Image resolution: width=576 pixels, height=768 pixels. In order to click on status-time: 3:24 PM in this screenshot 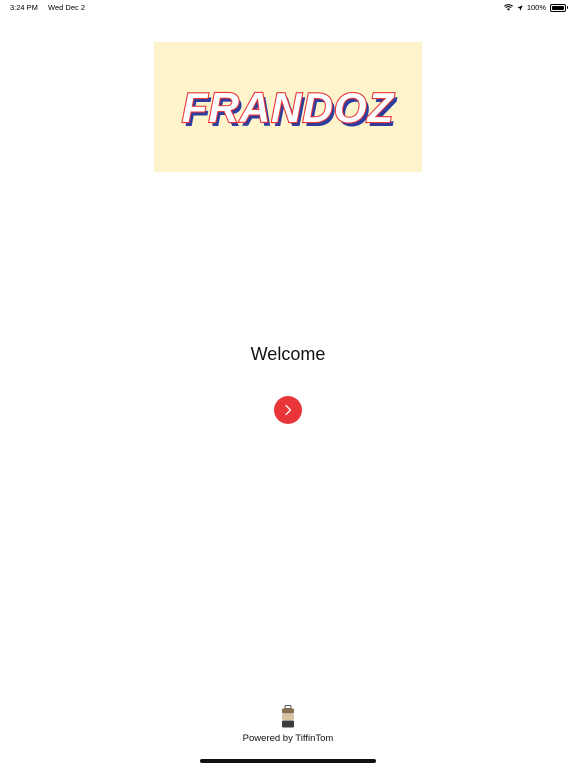, I will do `click(24, 7)`.